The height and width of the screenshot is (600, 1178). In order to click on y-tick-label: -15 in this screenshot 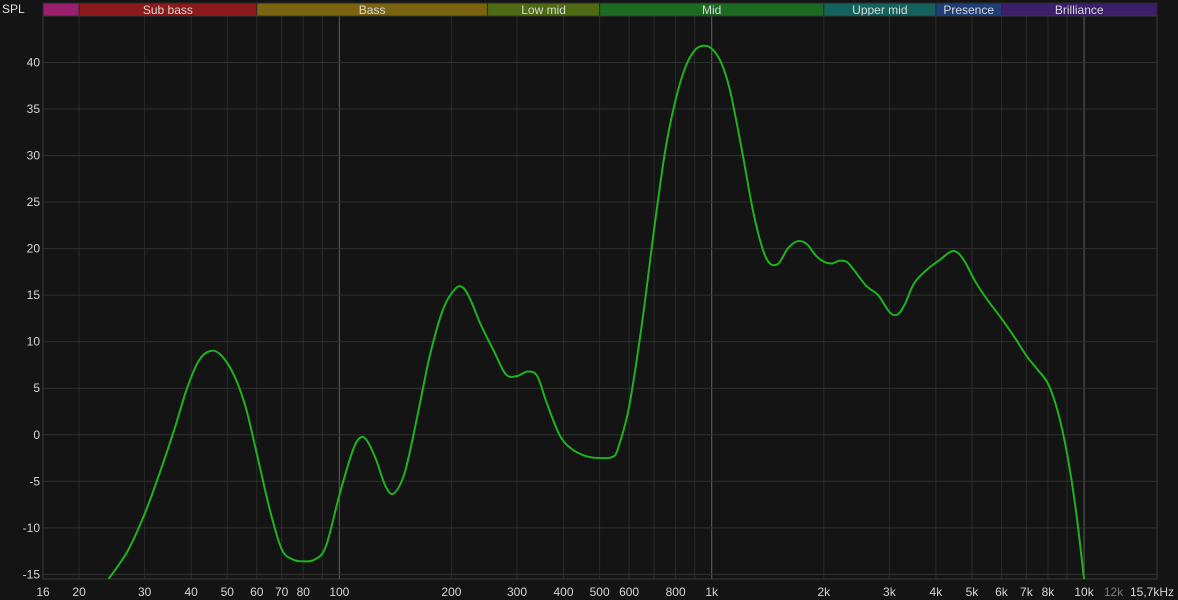, I will do `click(32, 574)`.